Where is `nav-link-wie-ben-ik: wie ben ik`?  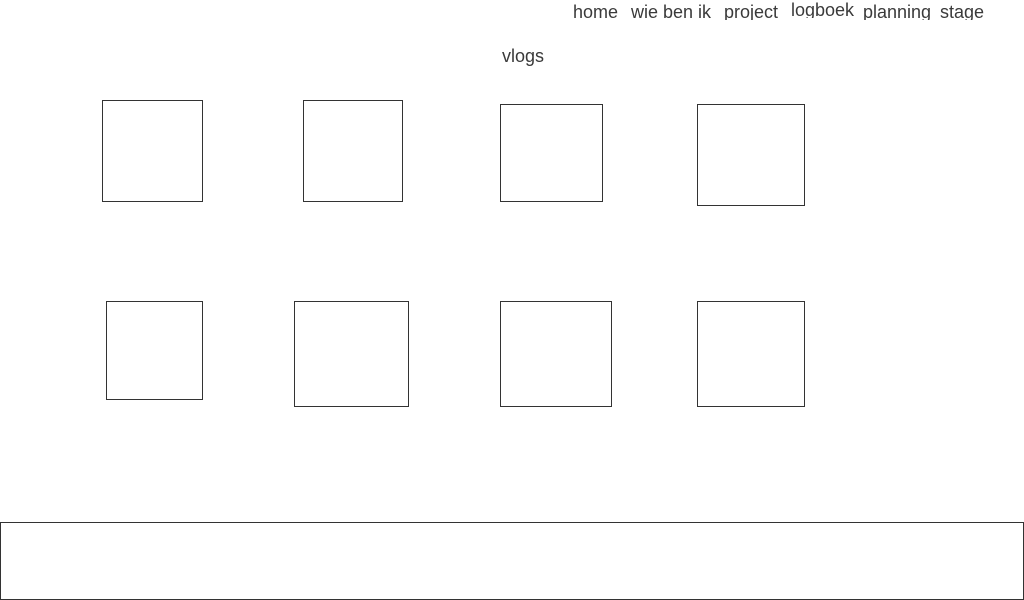 nav-link-wie-ben-ik: wie ben ik is located at coordinates (671, 10).